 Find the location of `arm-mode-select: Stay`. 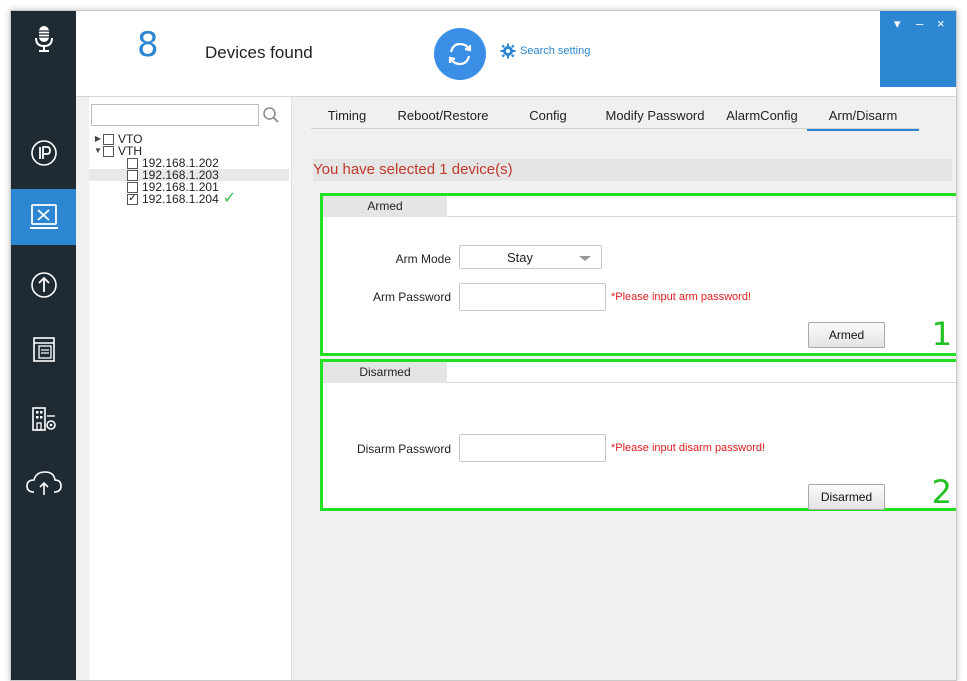

arm-mode-select: Stay is located at coordinates (530, 257).